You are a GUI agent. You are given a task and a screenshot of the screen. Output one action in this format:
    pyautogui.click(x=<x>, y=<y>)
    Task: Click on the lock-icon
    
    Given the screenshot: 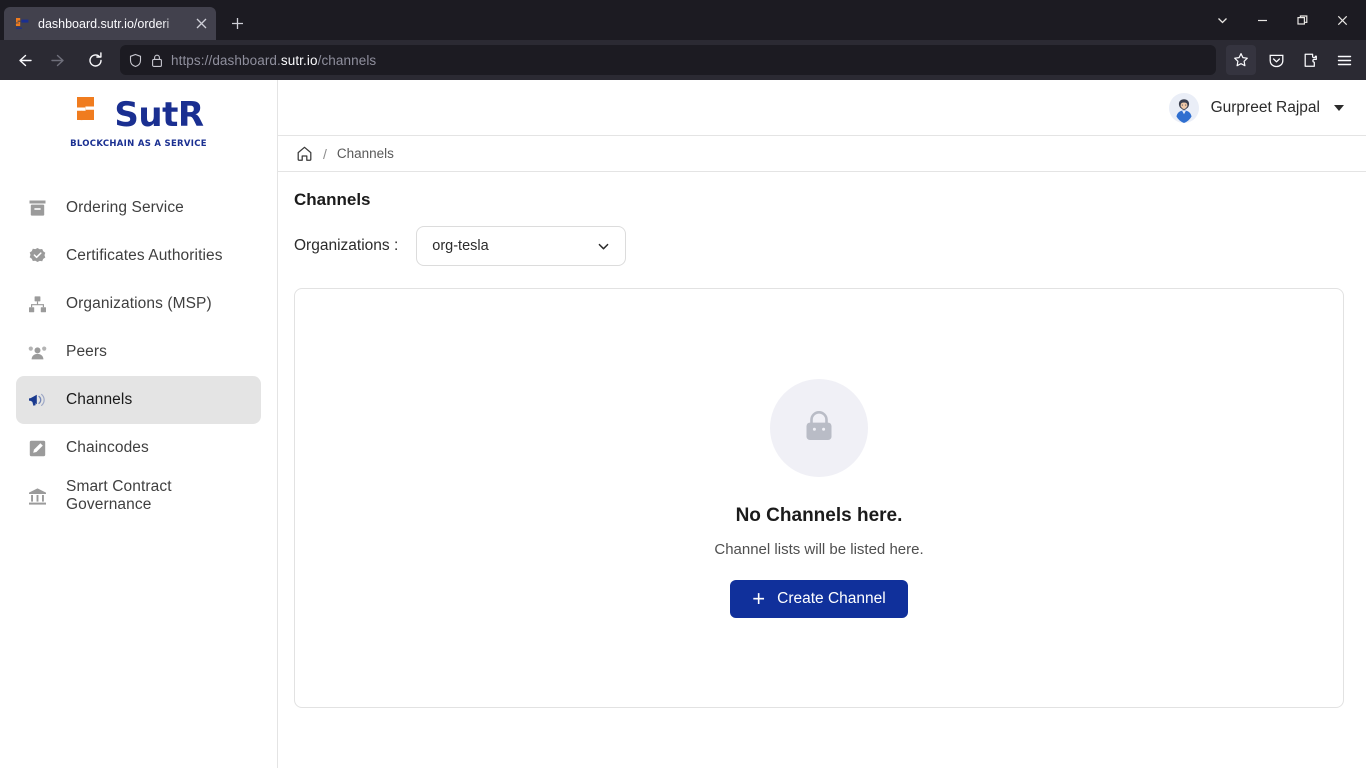 What is the action you would take?
    pyautogui.click(x=157, y=60)
    